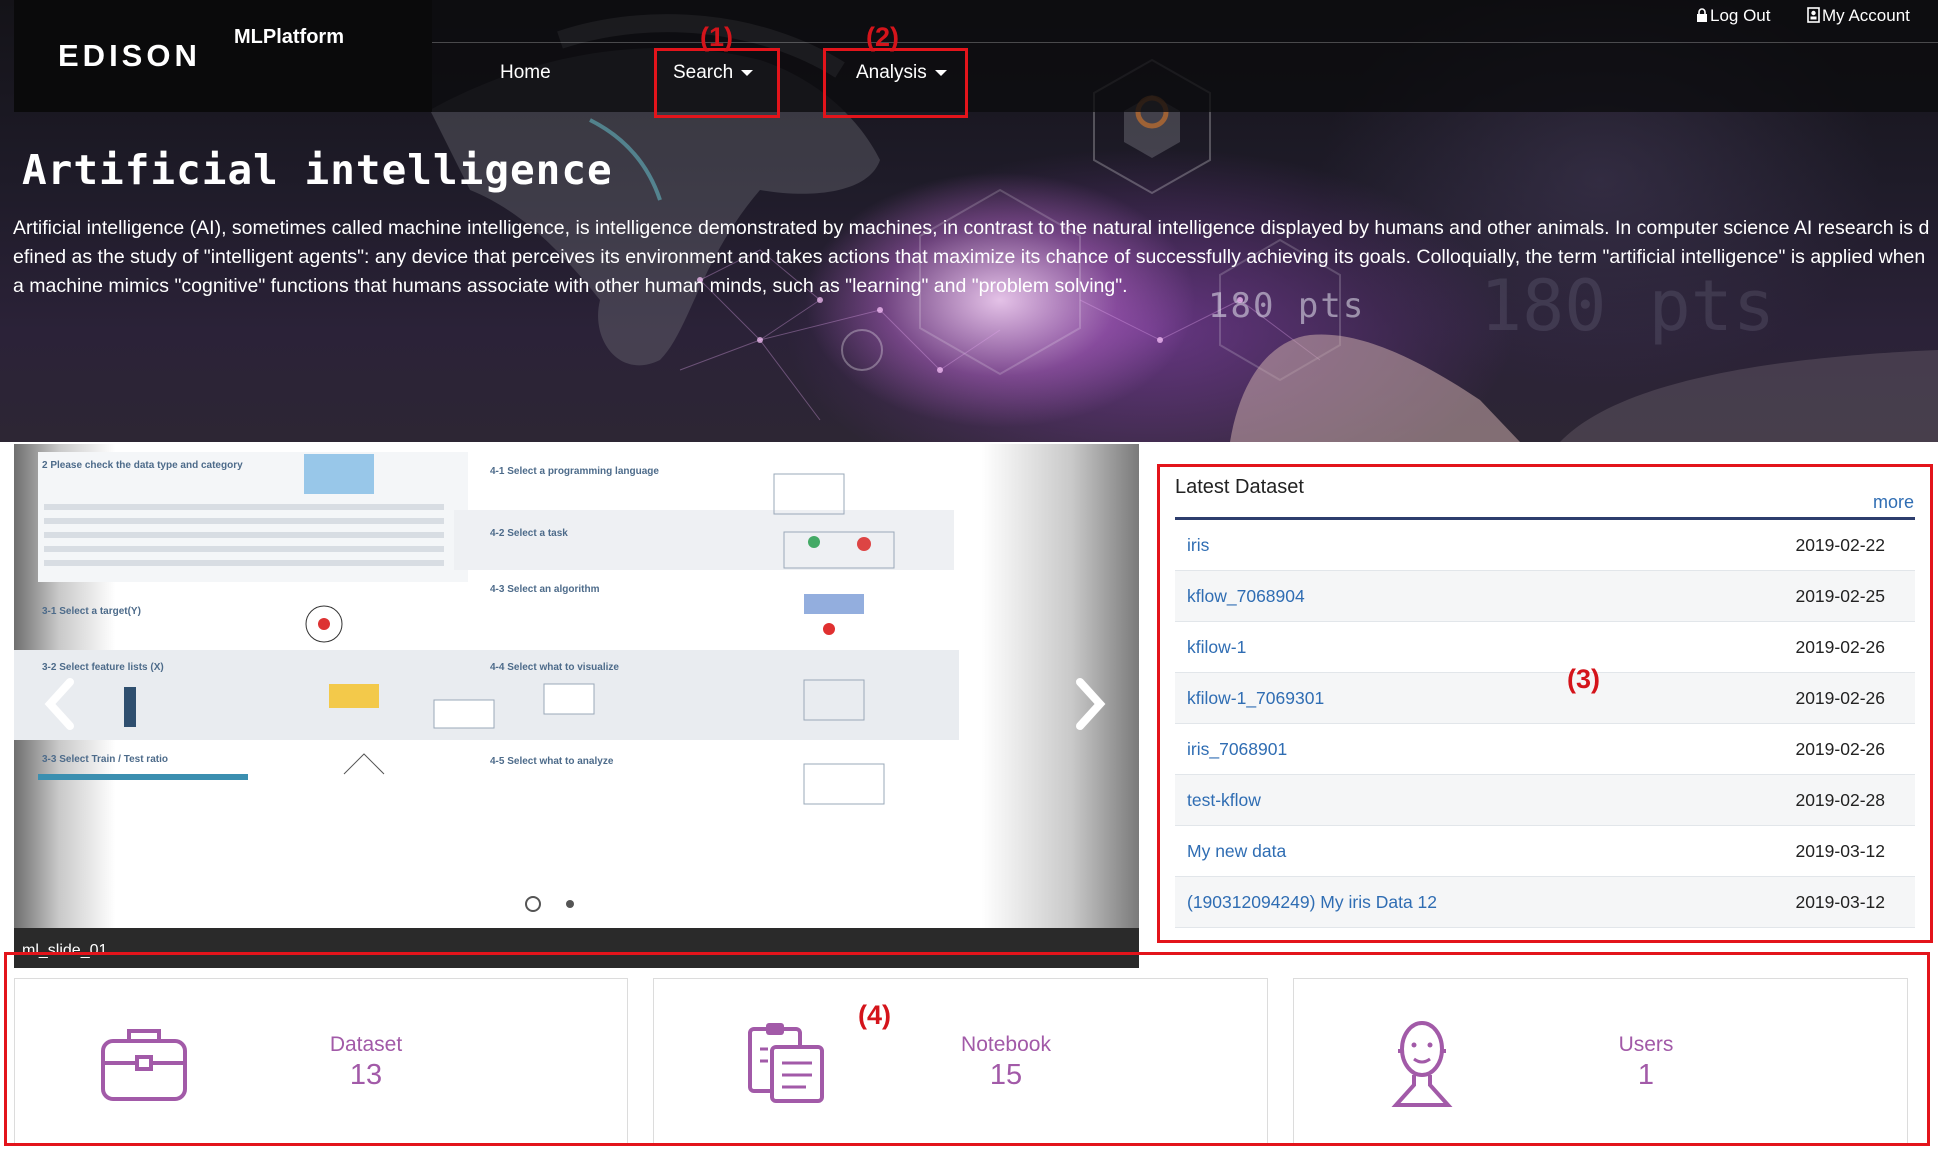  Describe the element at coordinates (1090, 704) in the screenshot. I see `chevron-right-icon` at that location.